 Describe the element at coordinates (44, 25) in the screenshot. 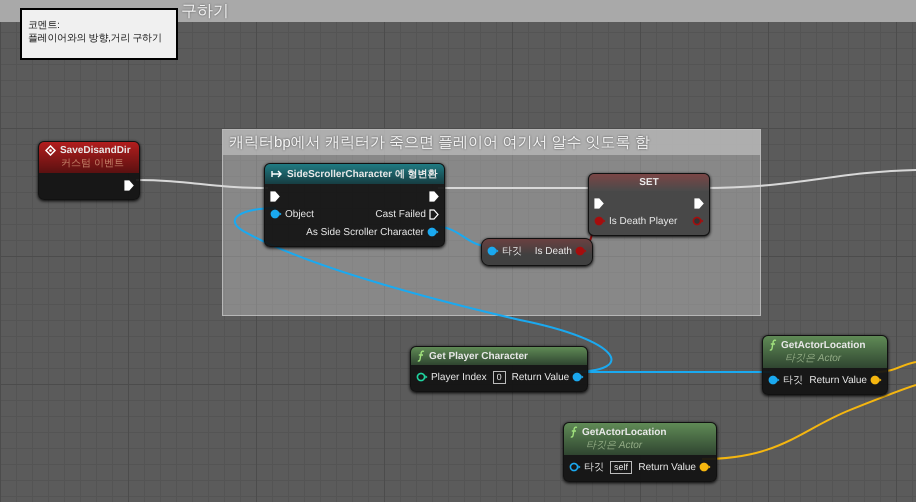

I see `tooltip-heading: 코멘트:` at that location.